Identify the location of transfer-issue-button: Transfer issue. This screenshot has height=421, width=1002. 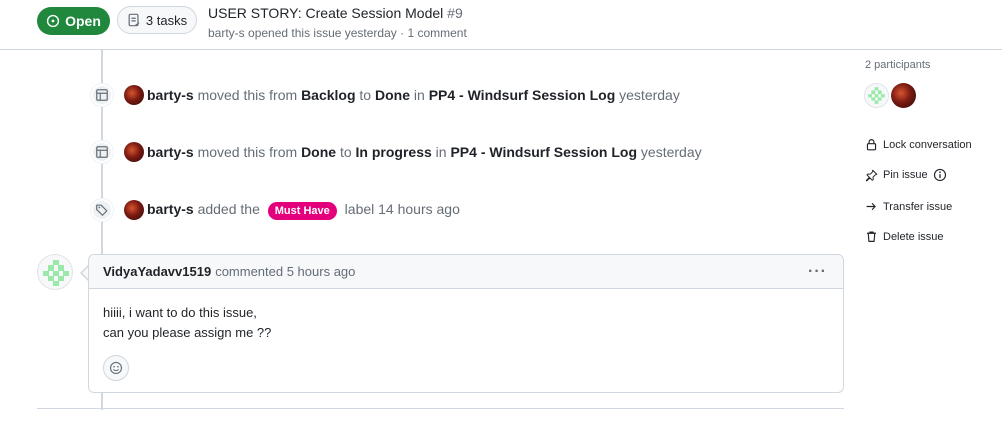
(908, 206).